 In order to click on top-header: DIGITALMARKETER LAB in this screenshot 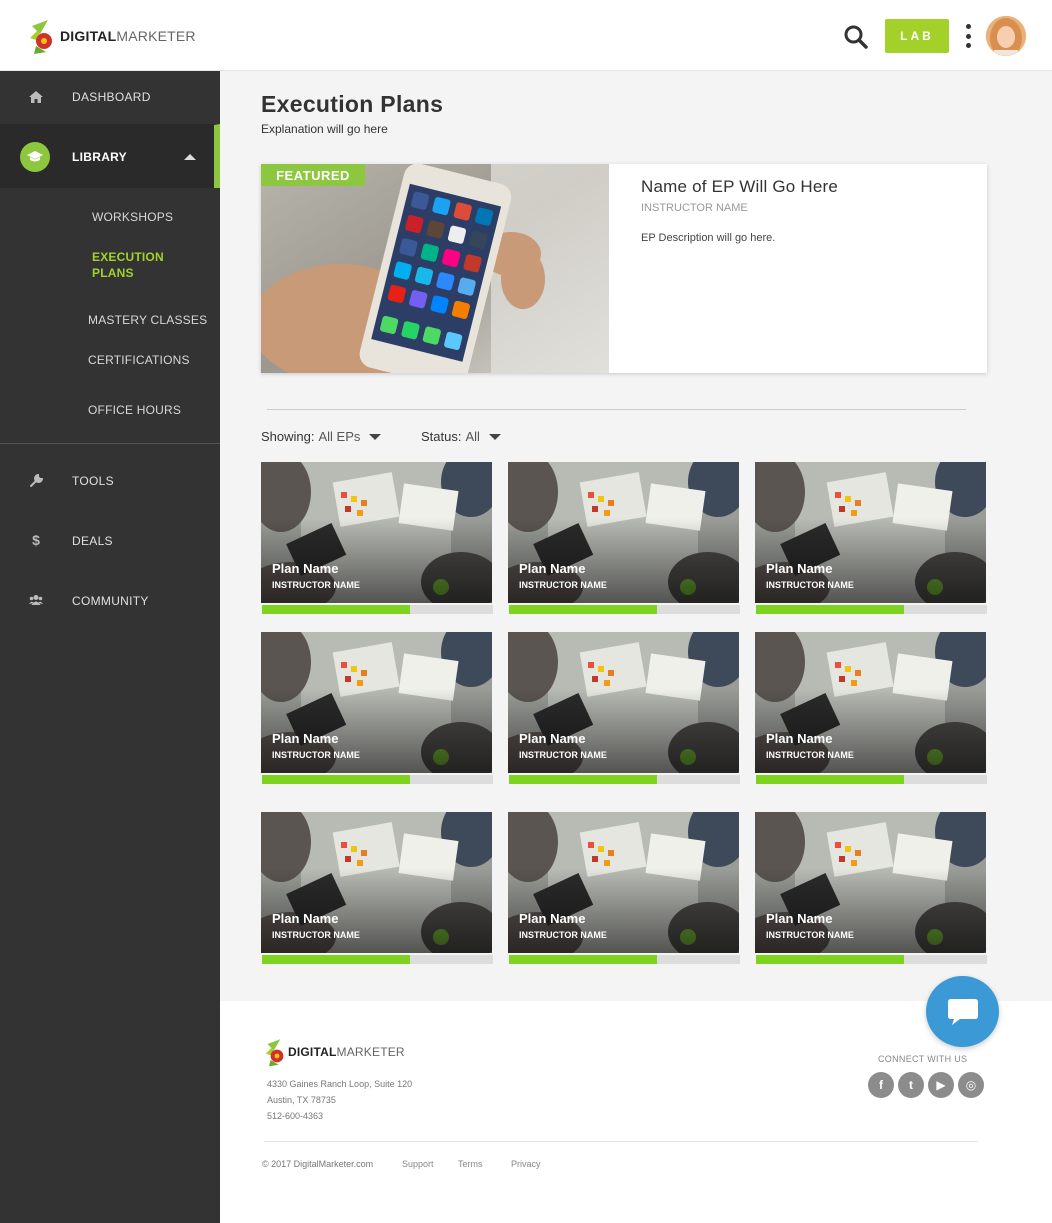, I will do `click(526, 35)`.